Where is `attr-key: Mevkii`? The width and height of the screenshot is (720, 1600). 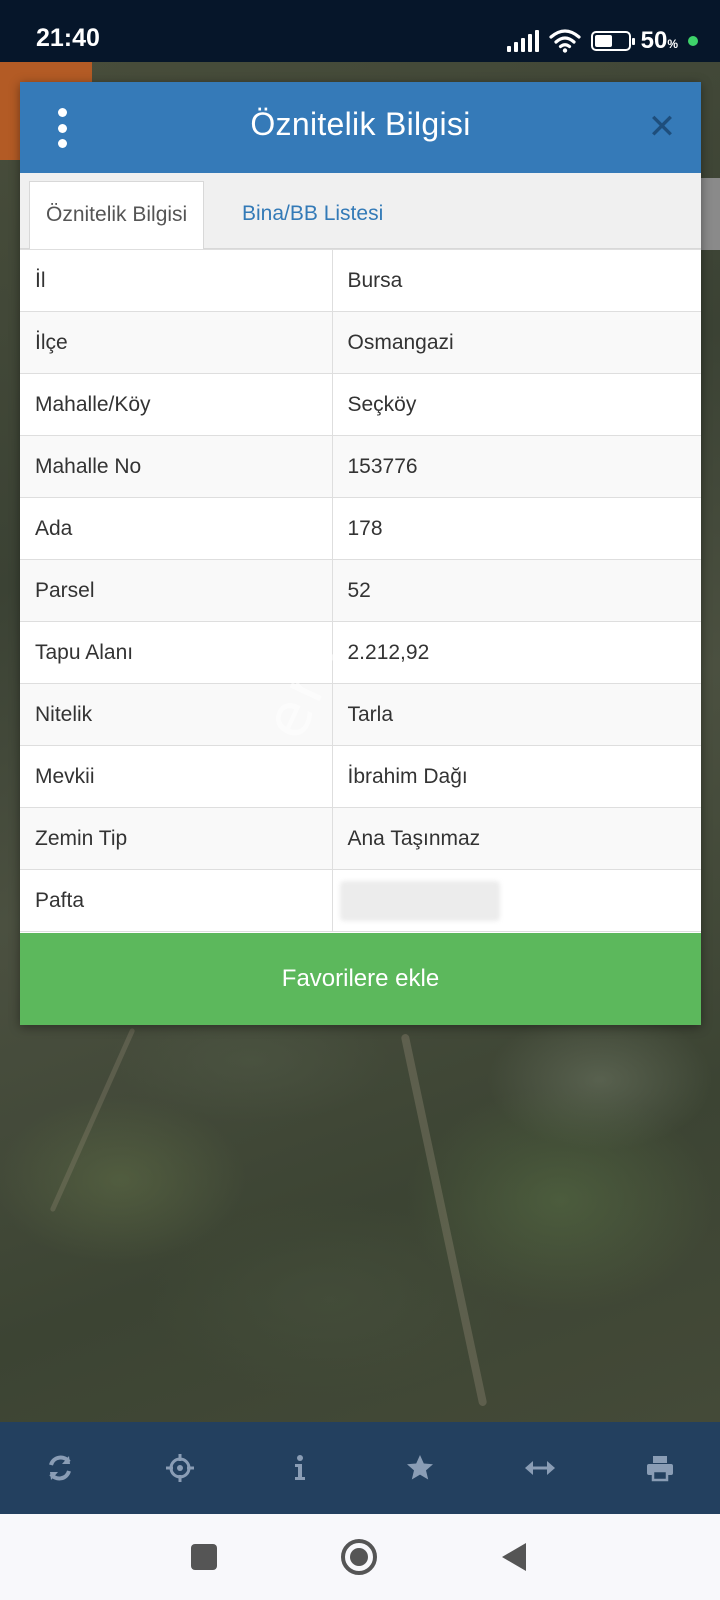
attr-key: Mevkii is located at coordinates (176, 776).